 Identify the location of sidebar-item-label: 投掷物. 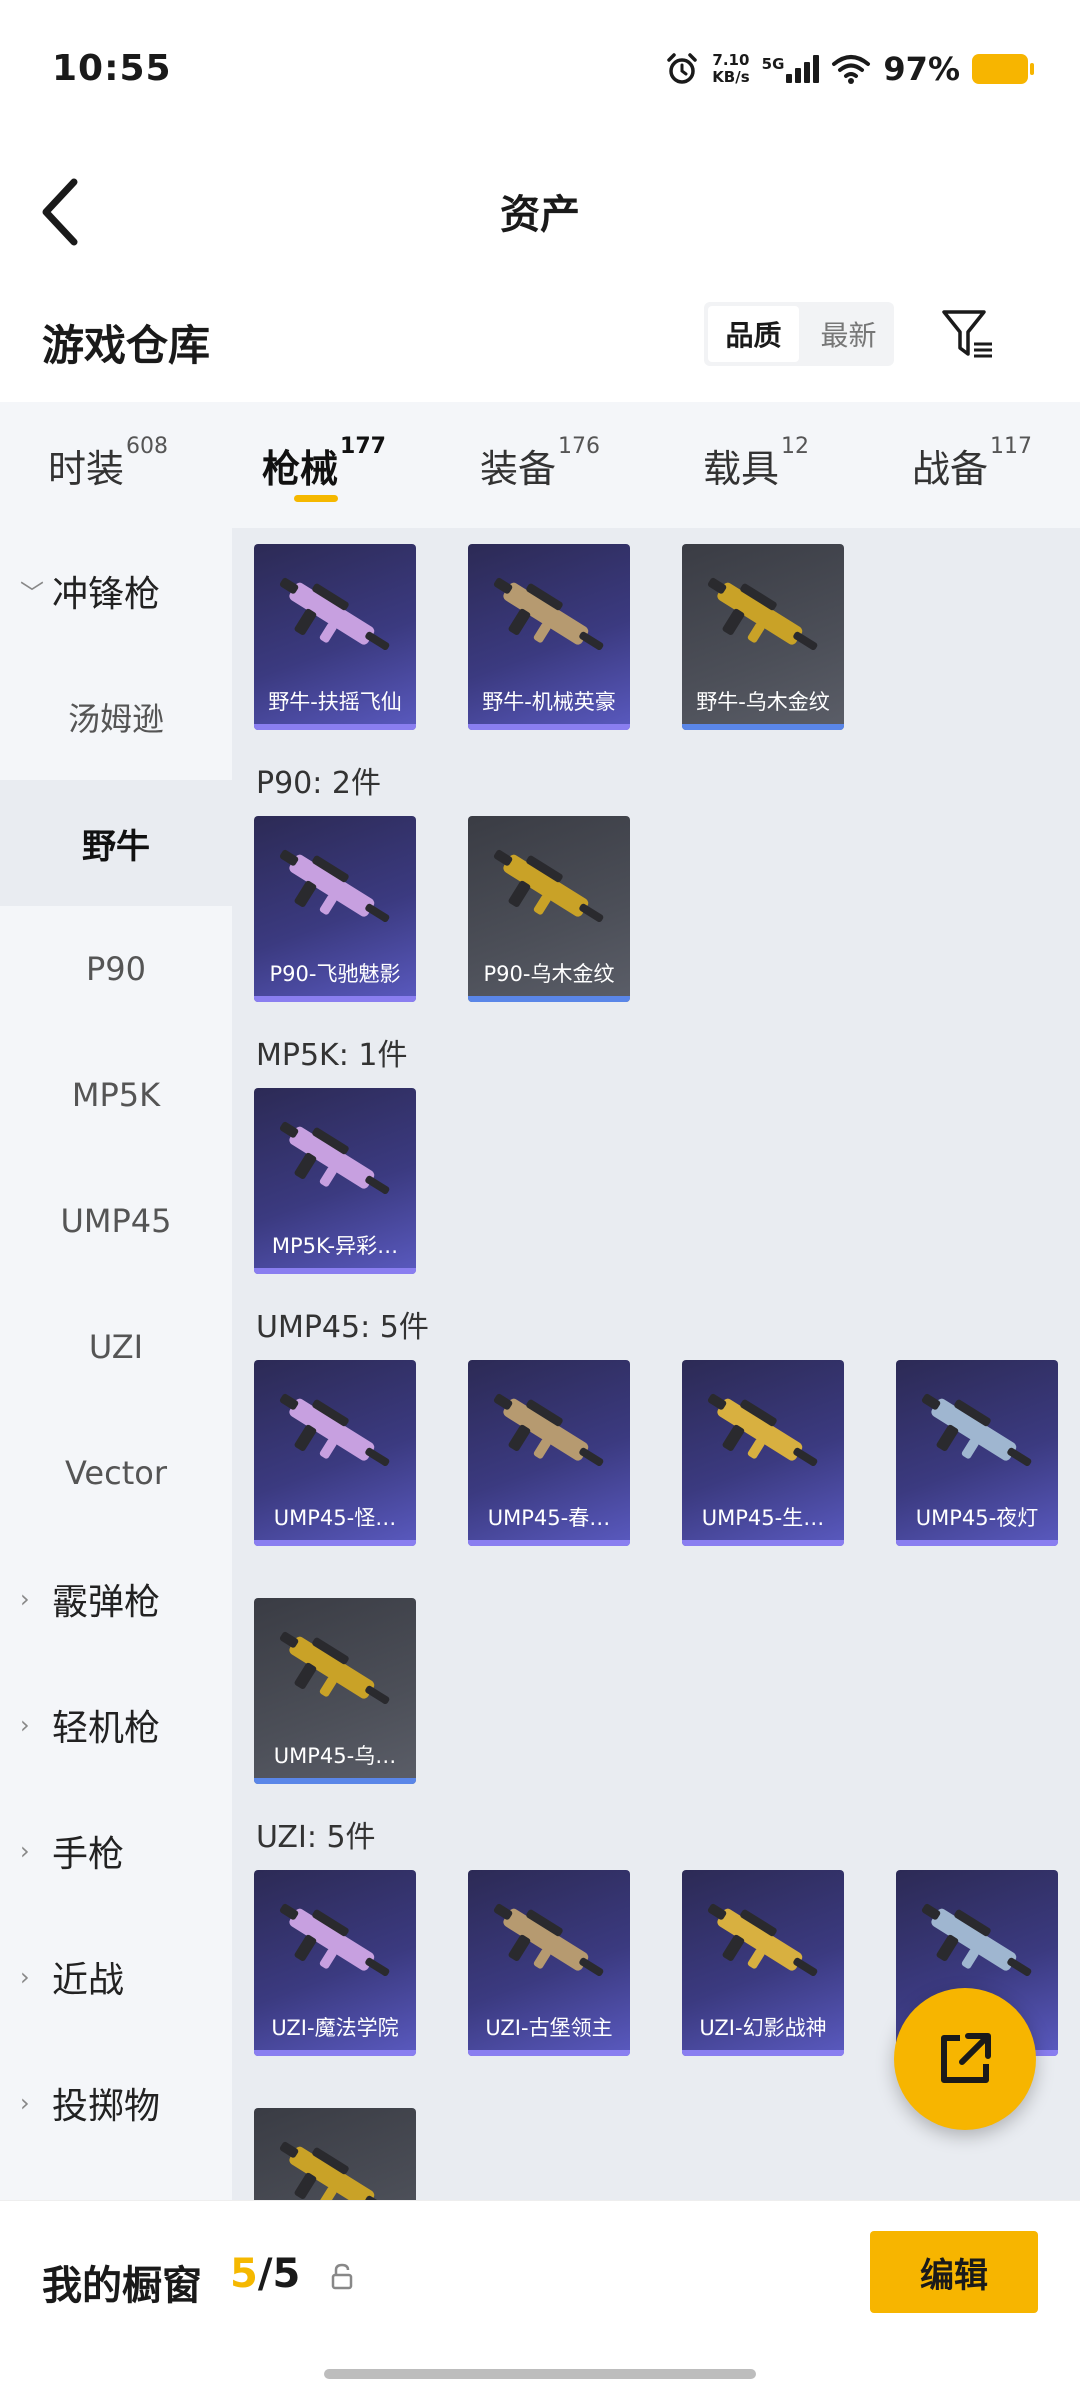
(106, 2106).